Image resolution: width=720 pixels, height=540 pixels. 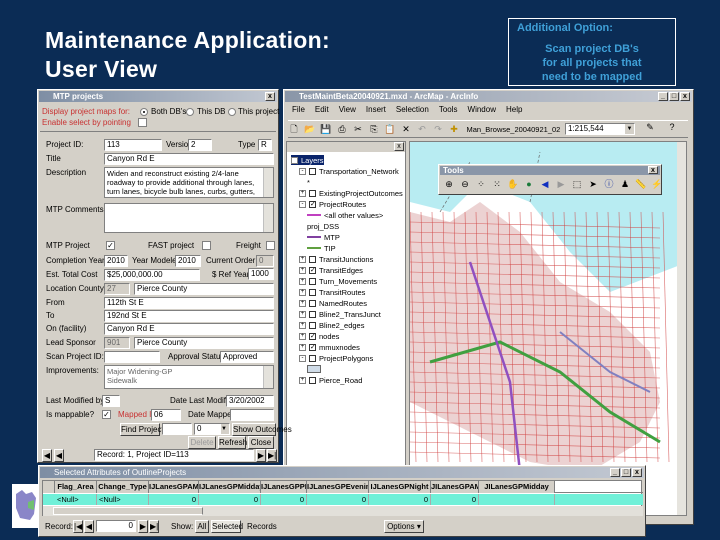 What do you see at coordinates (184, 380) in the screenshot?
I see `improvement-item: Sidewalk` at bounding box center [184, 380].